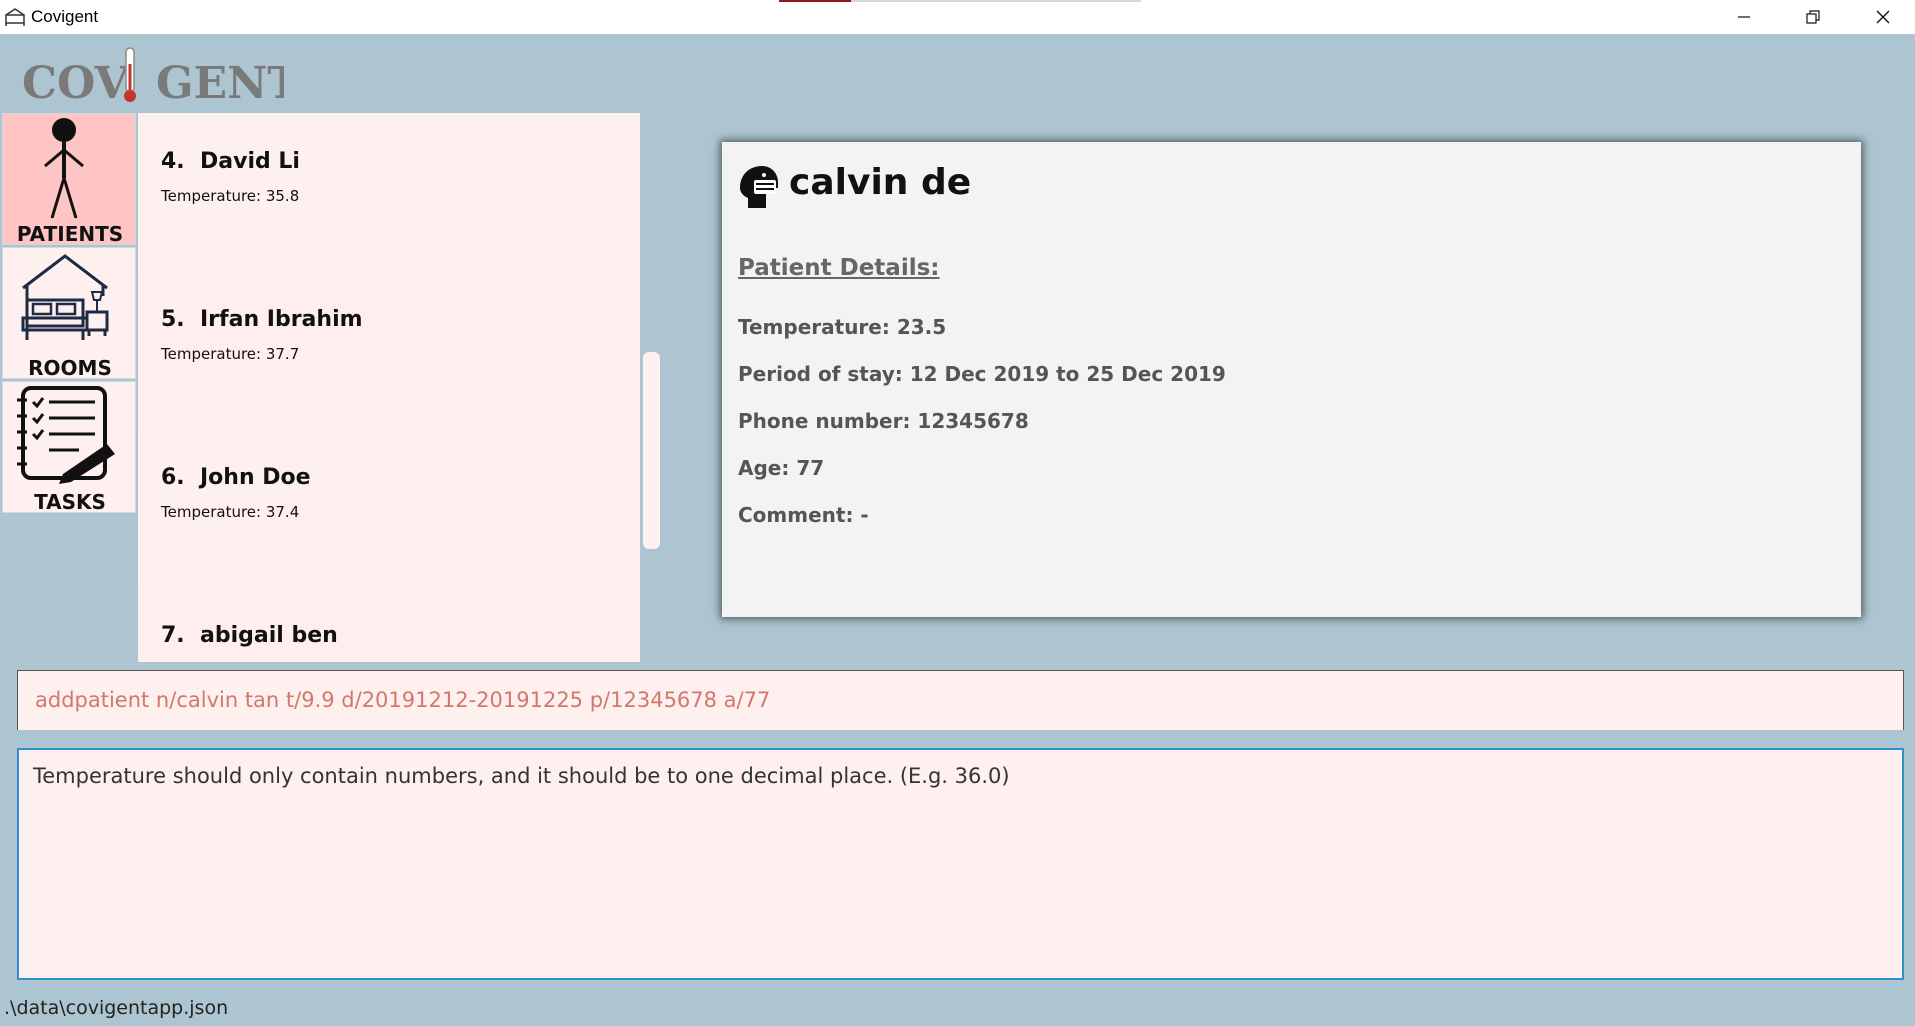  What do you see at coordinates (781, 468) in the screenshot?
I see `detail-age: Age: 77` at bounding box center [781, 468].